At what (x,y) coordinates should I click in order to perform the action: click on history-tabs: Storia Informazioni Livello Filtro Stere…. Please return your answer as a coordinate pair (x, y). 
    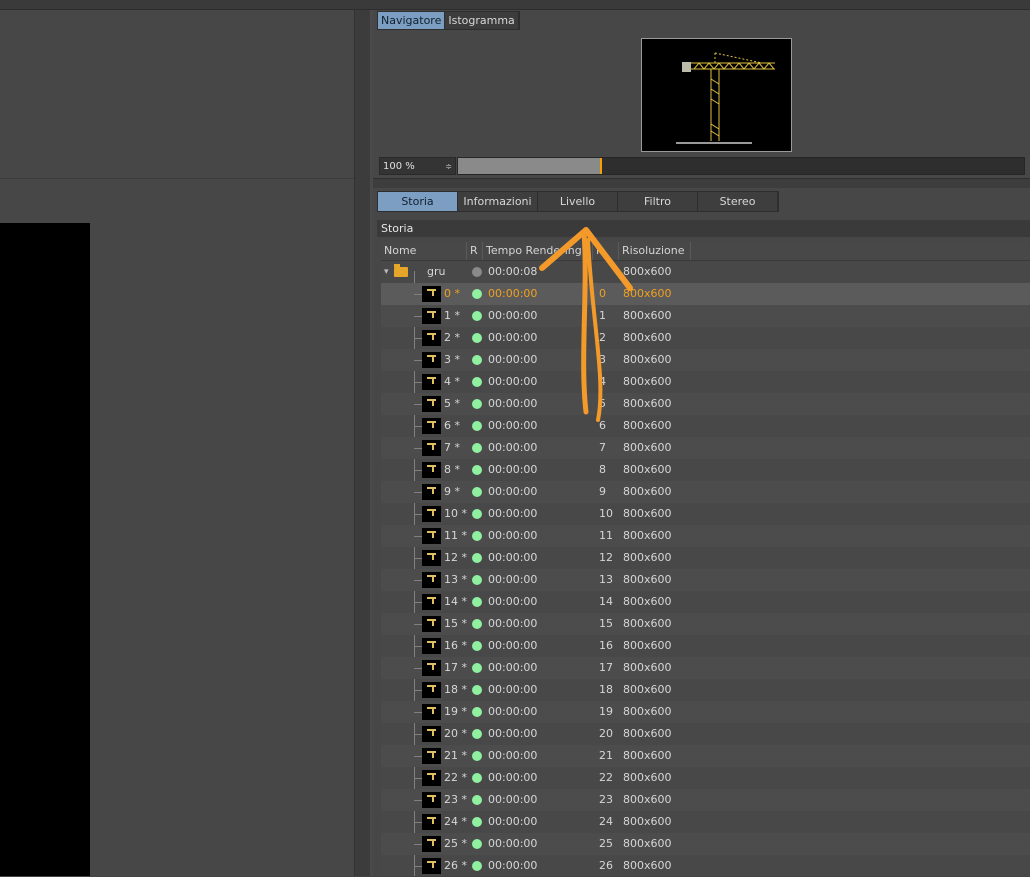
    Looking at the image, I should click on (578, 201).